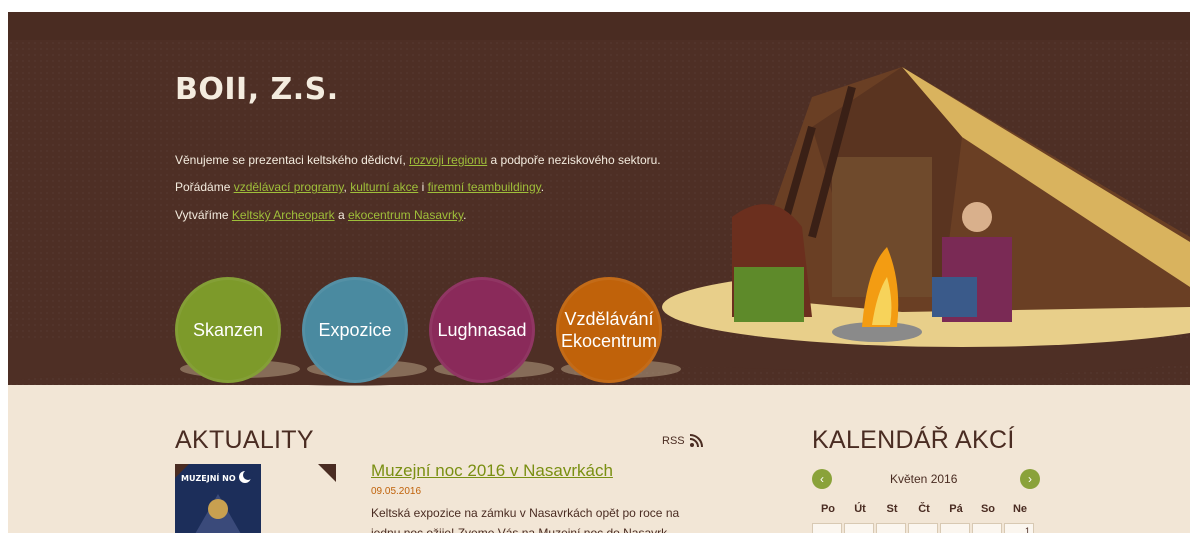  I want to click on rss-icon, so click(696, 440).